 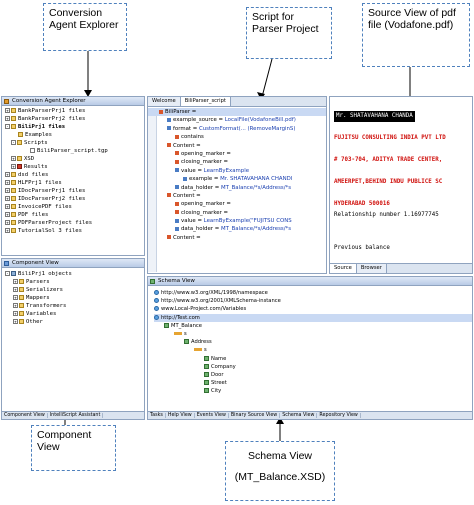 I want to click on explorer-tree-item: + XSD, so click(x=74, y=159).